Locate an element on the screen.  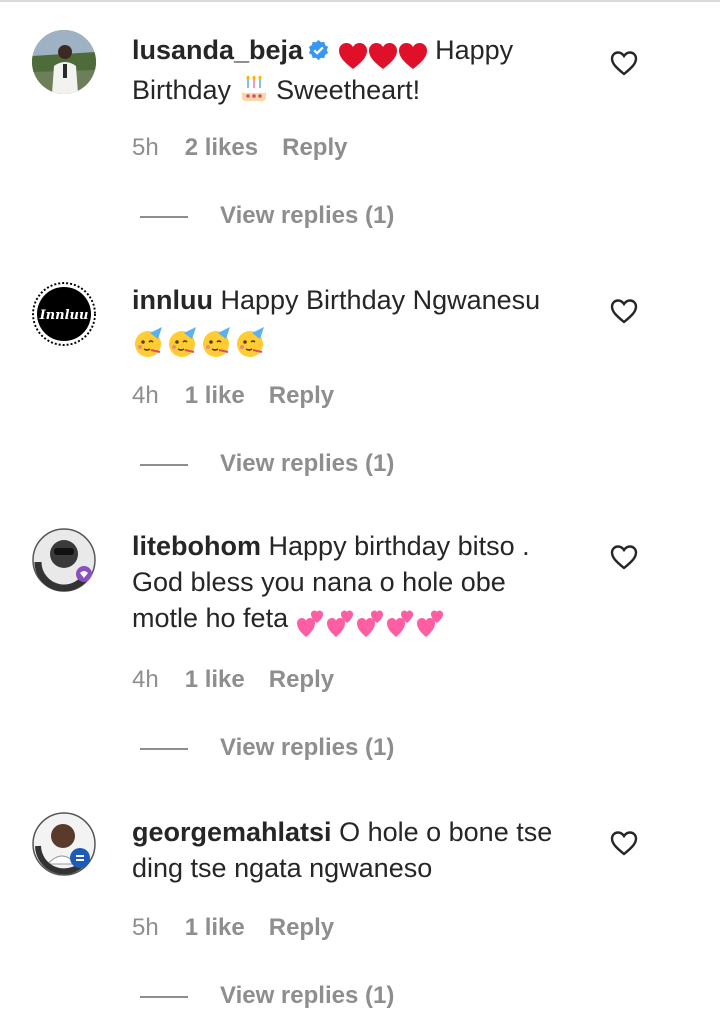
username: innluu is located at coordinates (172, 300).